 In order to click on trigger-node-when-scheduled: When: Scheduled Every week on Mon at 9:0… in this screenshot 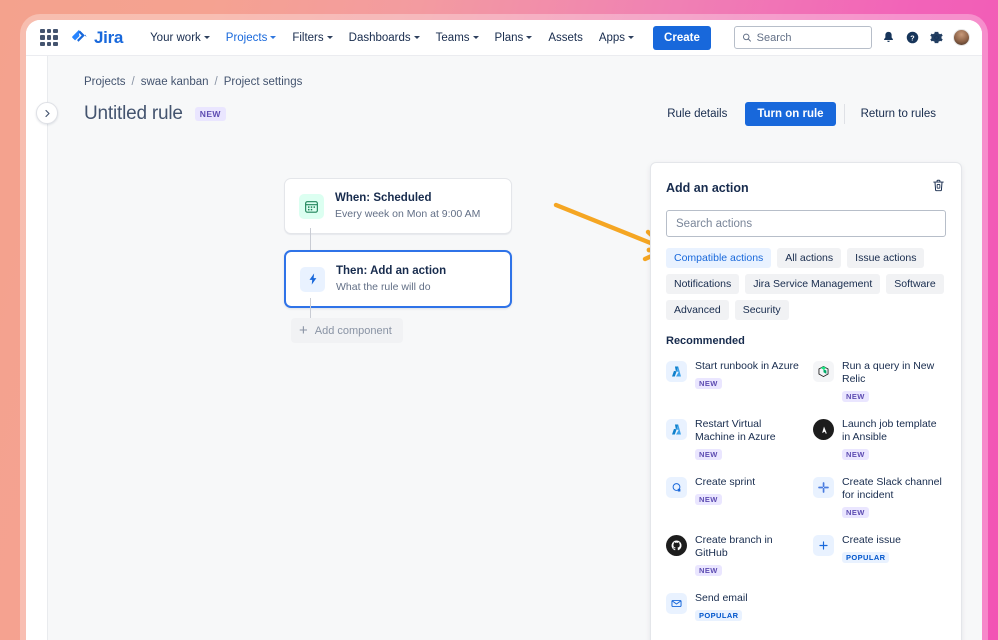, I will do `click(398, 206)`.